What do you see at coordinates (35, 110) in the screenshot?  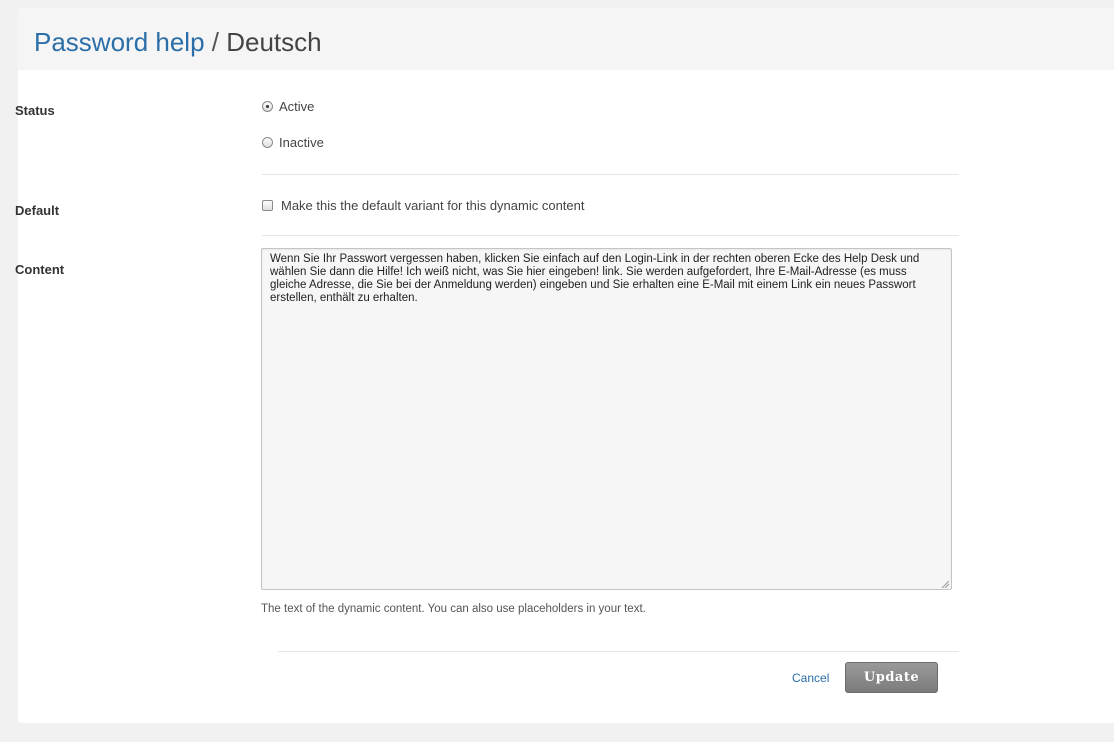 I see `status-label: Status` at bounding box center [35, 110].